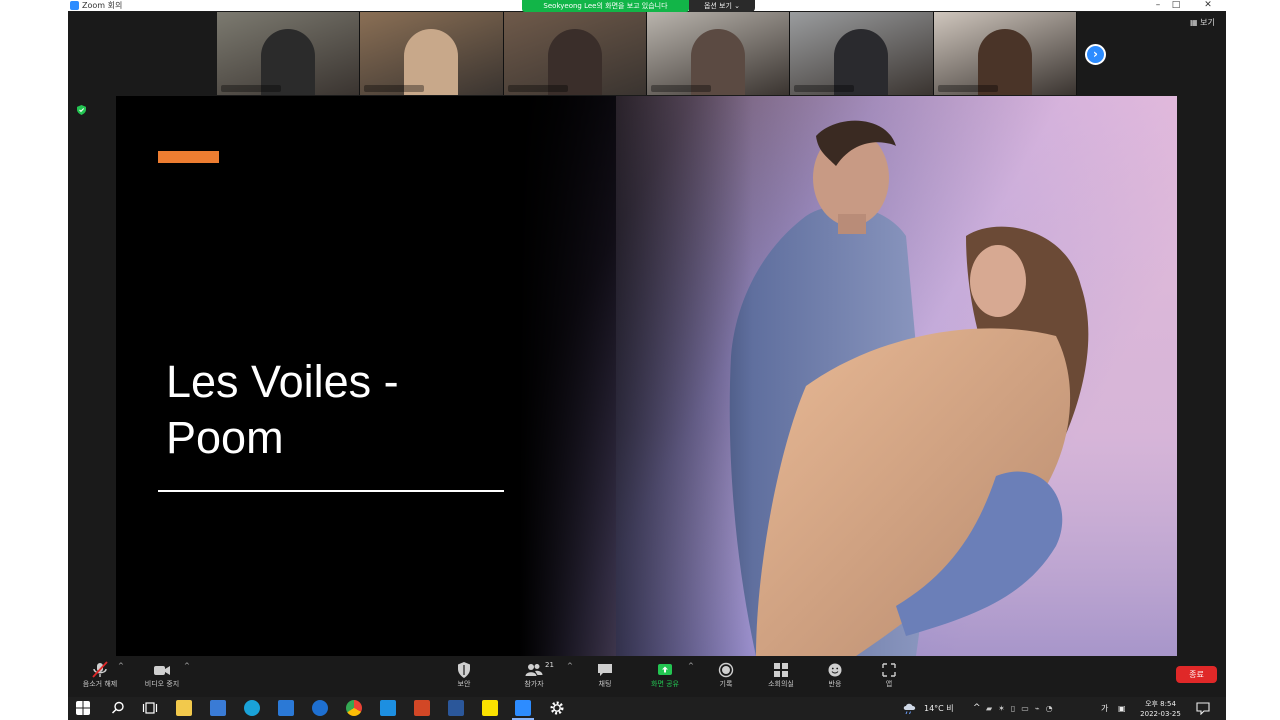 This screenshot has height=720, width=1280. What do you see at coordinates (781, 684) in the screenshot?
I see `breakout-rooms-label: 소회의실` at bounding box center [781, 684].